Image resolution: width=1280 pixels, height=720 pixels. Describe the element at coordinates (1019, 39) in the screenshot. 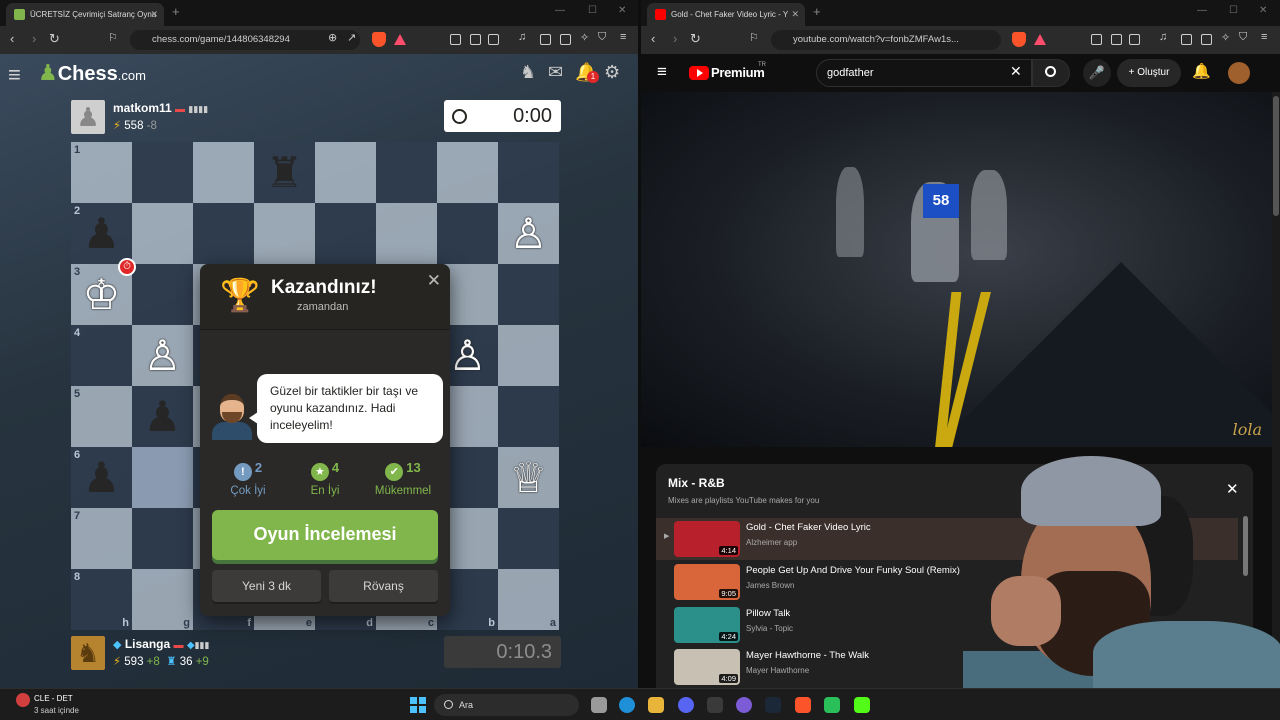

I see `brave-shields-icon` at that location.